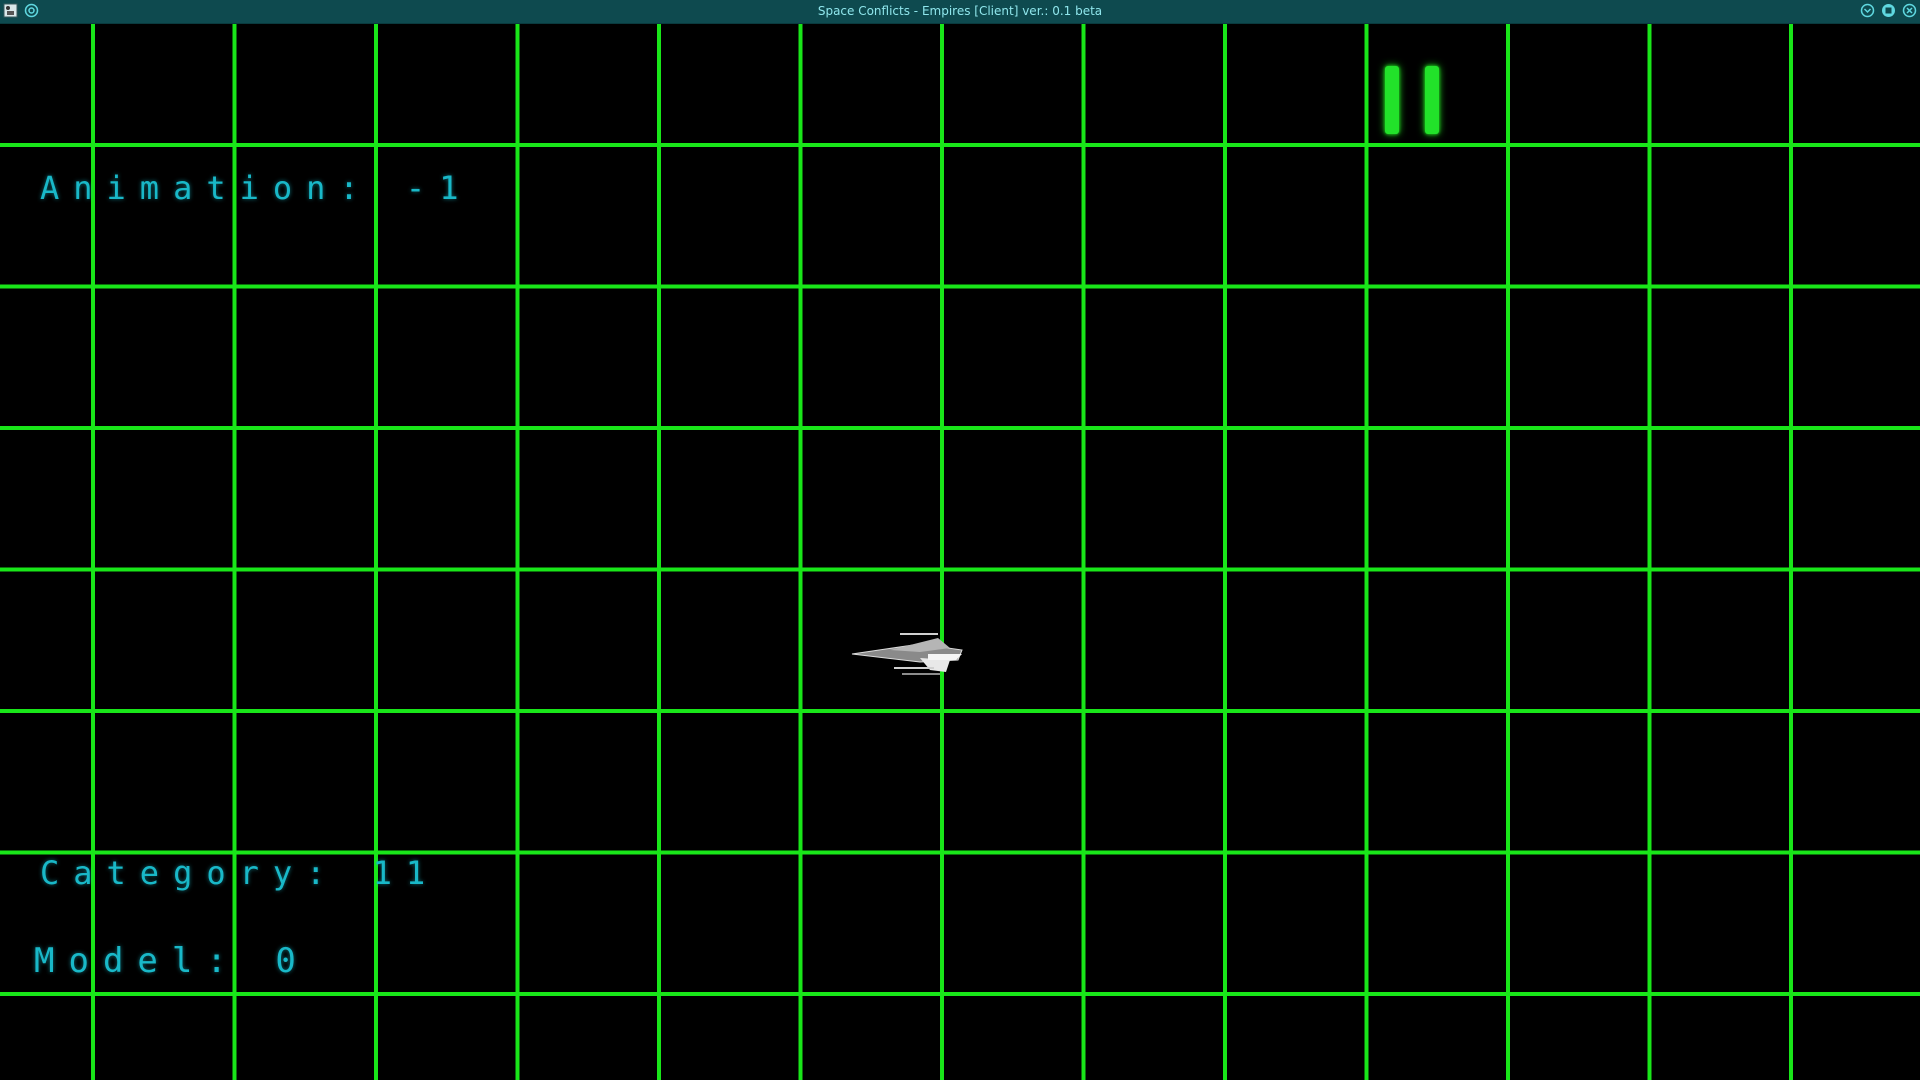 Image resolution: width=1920 pixels, height=1080 pixels. I want to click on maximize-icon, so click(1888, 10).